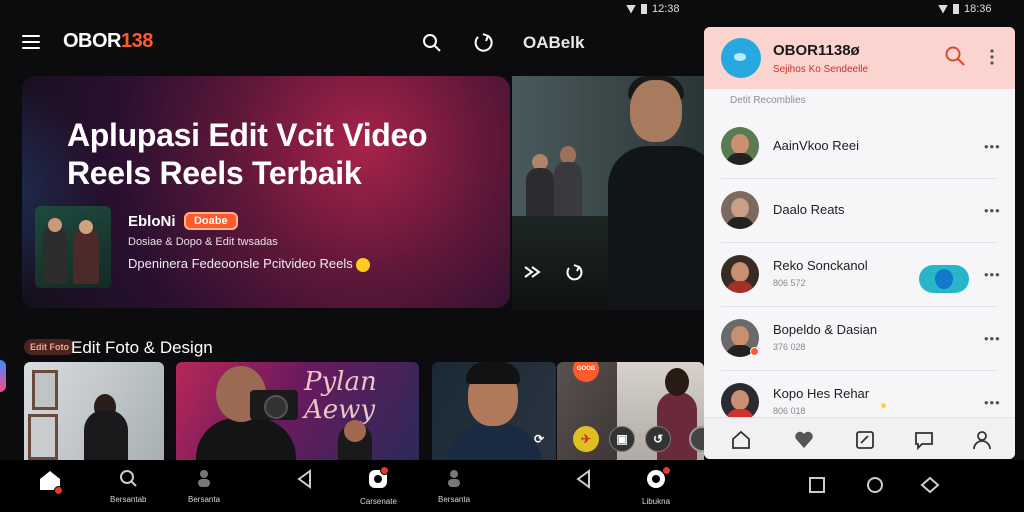 The height and width of the screenshot is (512, 1024). What do you see at coordinates (92, 41) in the screenshot?
I see `logo-text: OBOR` at bounding box center [92, 41].